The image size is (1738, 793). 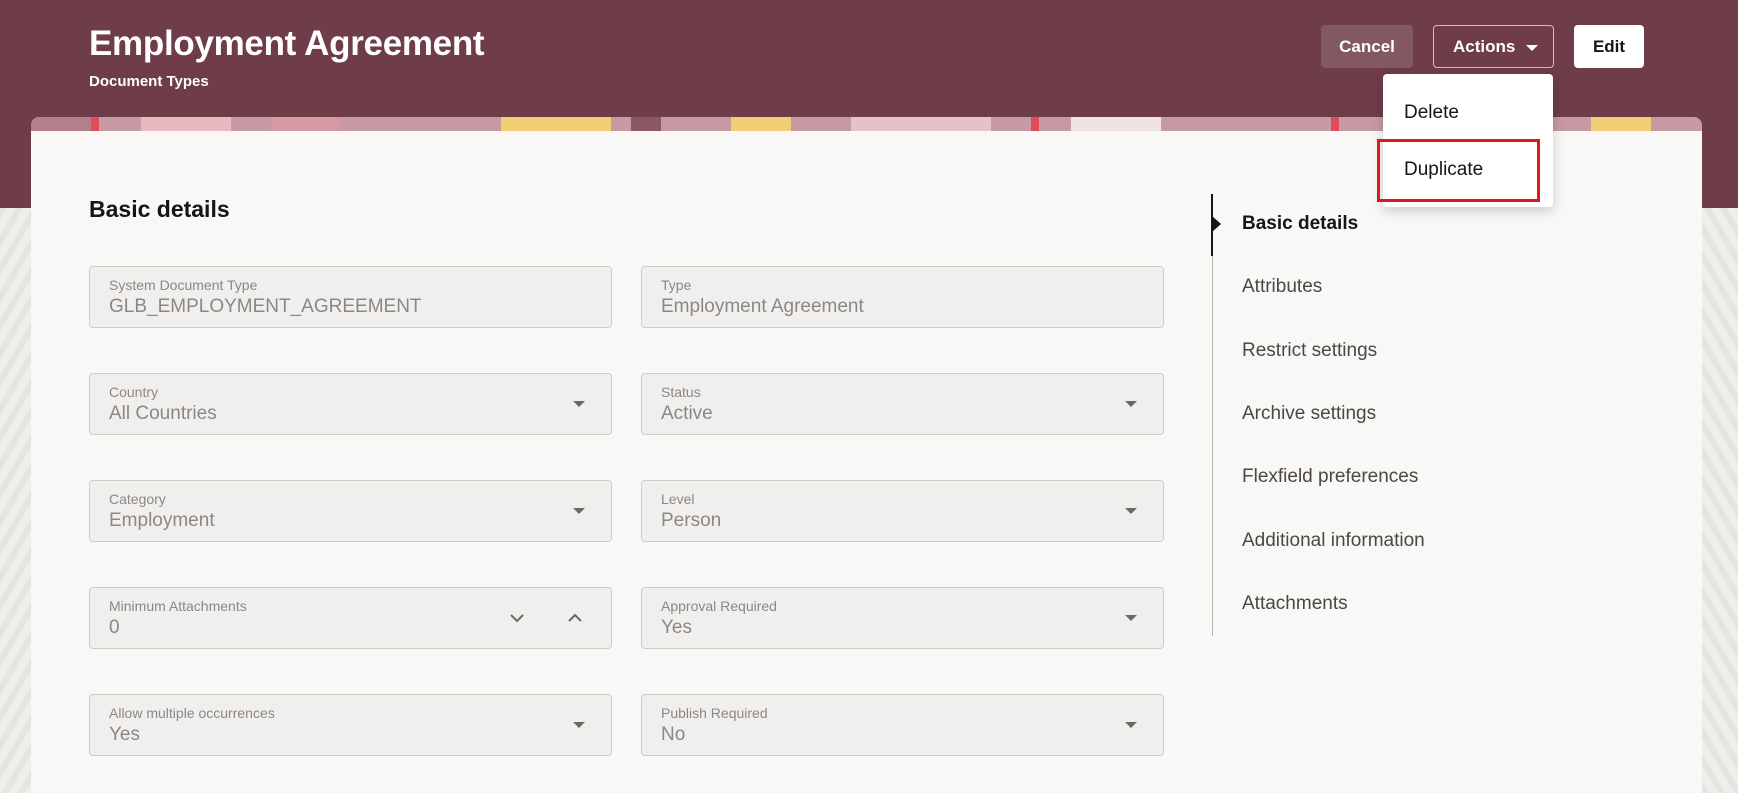 What do you see at coordinates (714, 713) in the screenshot?
I see `field-label: Publish Required` at bounding box center [714, 713].